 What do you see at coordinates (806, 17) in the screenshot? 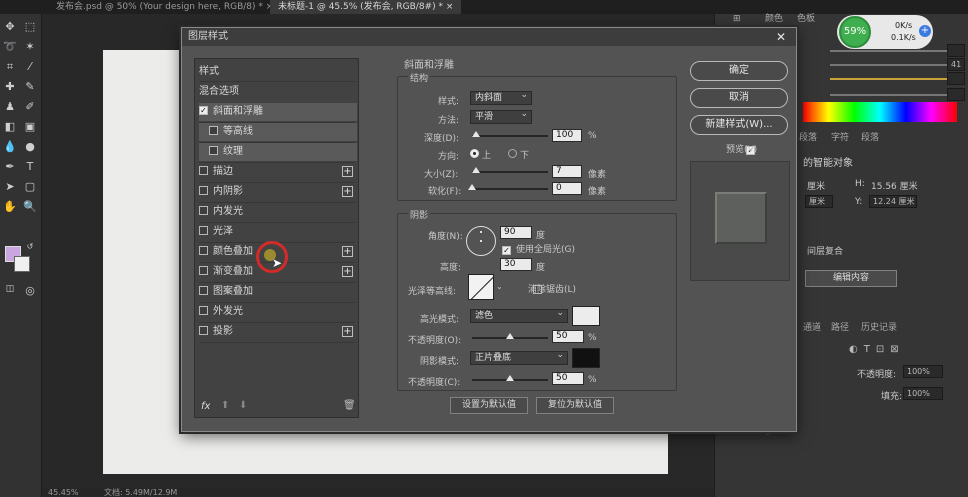
I see `tab-swatches: 色板` at bounding box center [806, 17].